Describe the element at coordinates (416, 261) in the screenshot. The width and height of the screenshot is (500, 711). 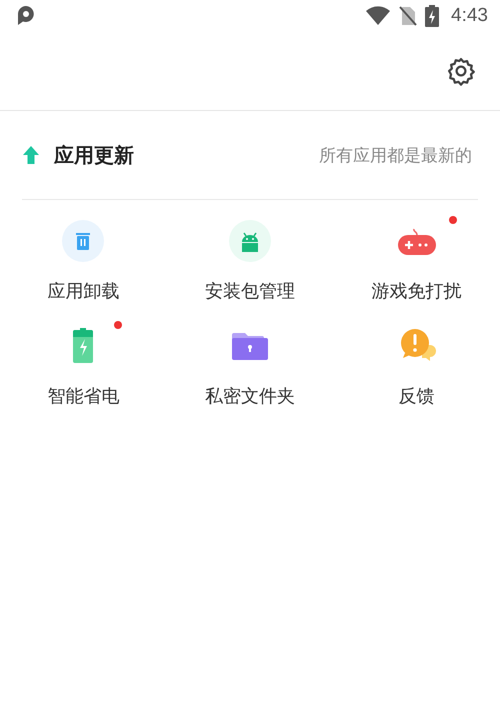
I see `tool-item: 游戏免打扰` at that location.